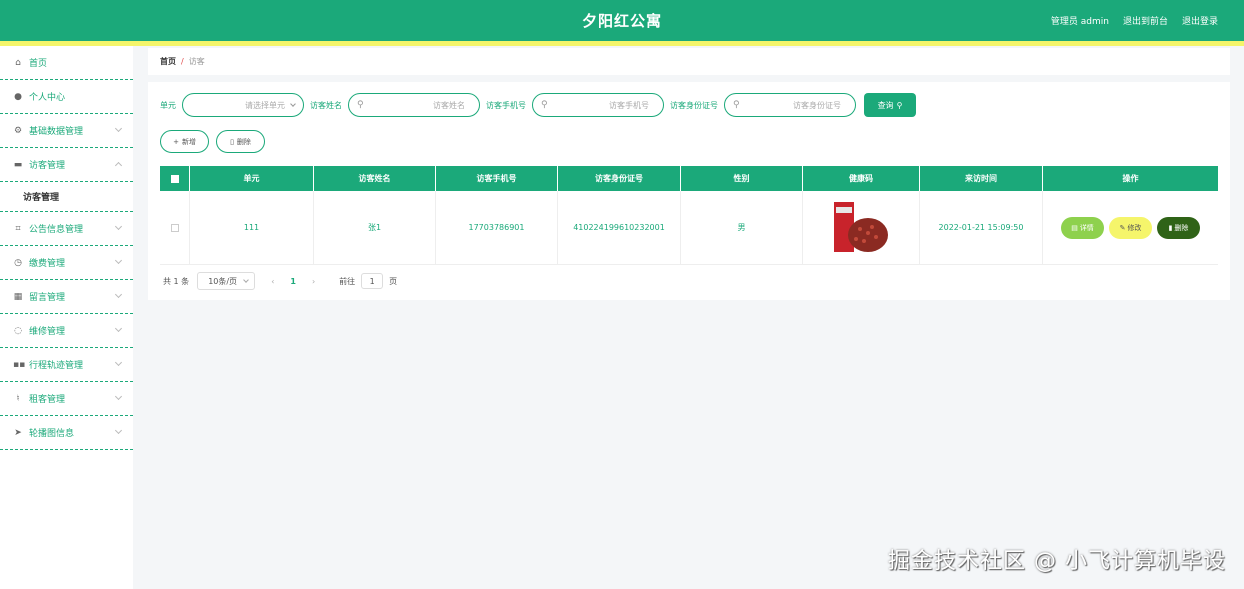 The width and height of the screenshot is (1244, 589). I want to click on home-icon: ⌂, so click(18, 62).